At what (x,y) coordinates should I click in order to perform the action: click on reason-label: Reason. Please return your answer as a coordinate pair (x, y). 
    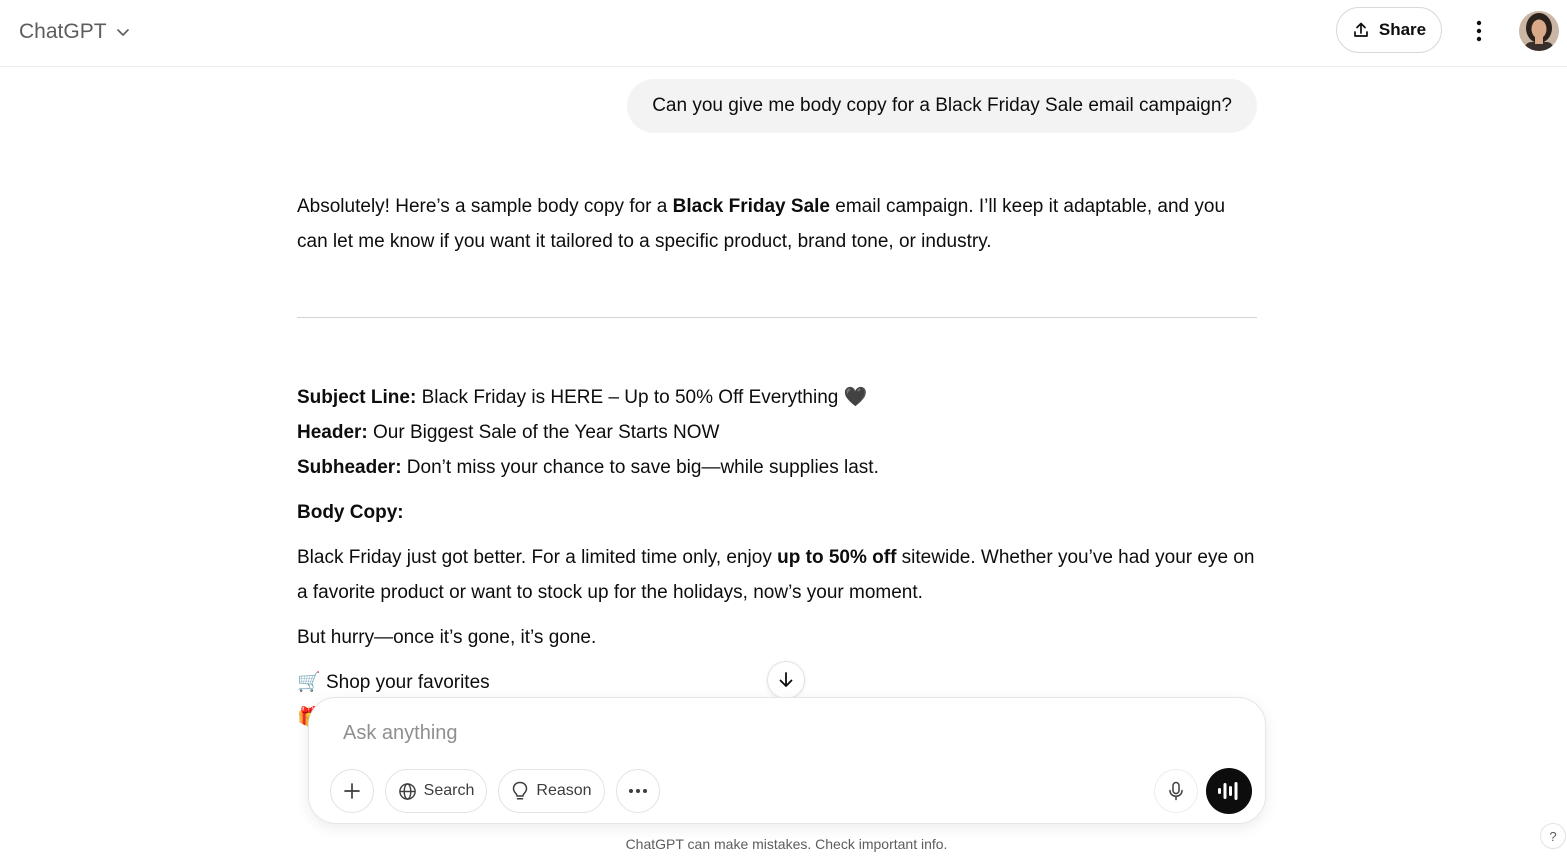
    Looking at the image, I should click on (564, 790).